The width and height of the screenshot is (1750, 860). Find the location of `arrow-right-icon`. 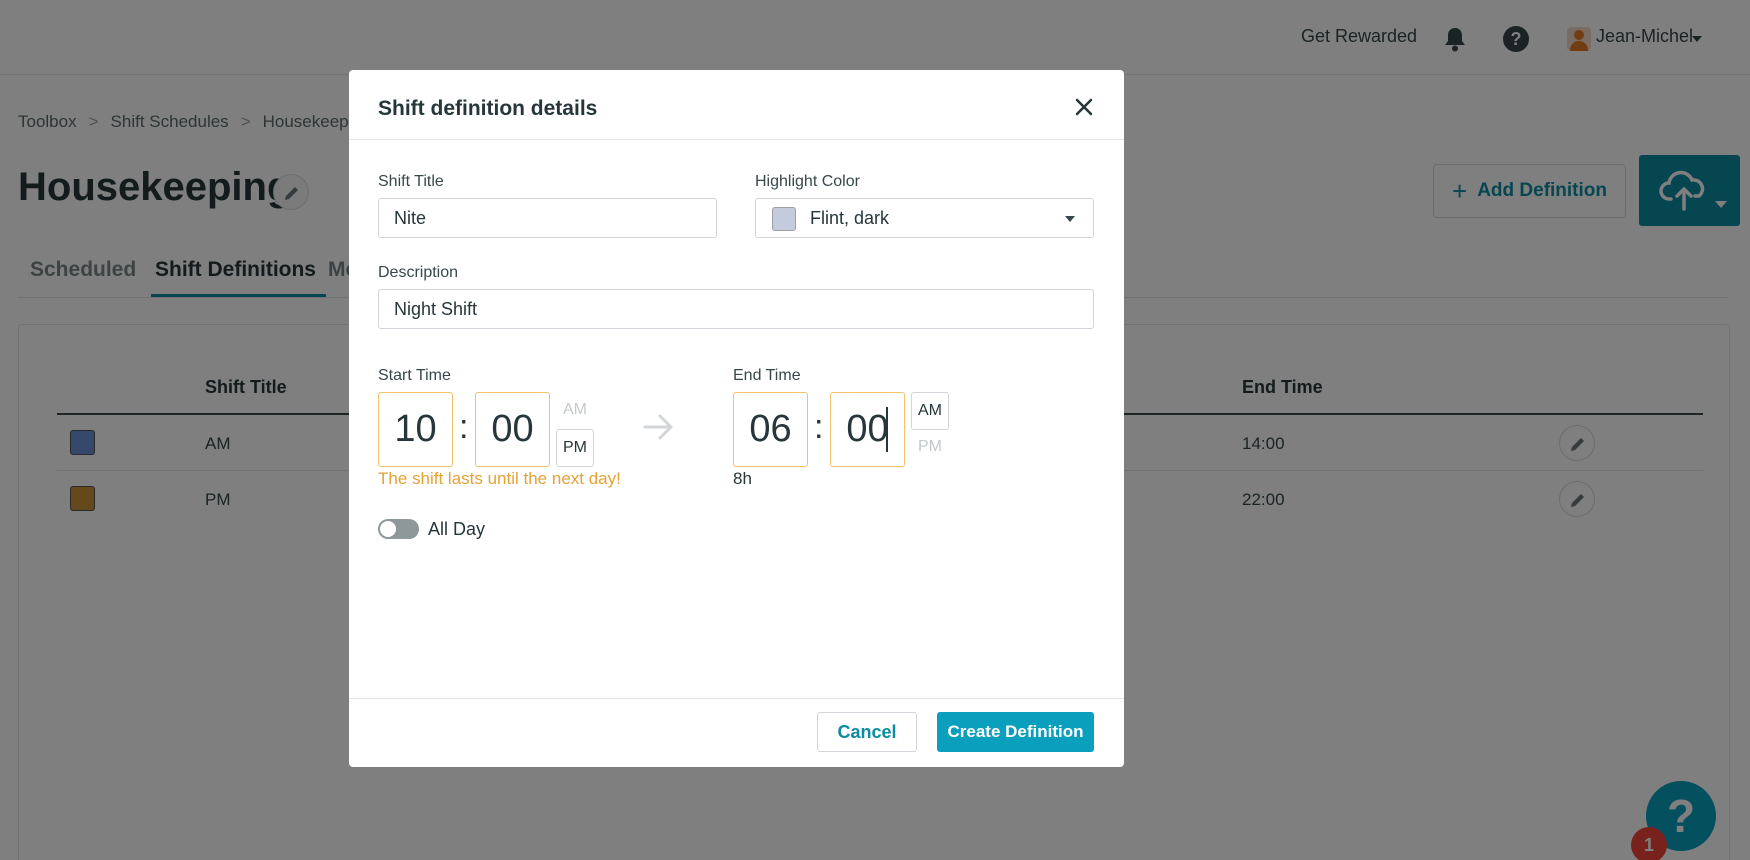

arrow-right-icon is located at coordinates (659, 429).